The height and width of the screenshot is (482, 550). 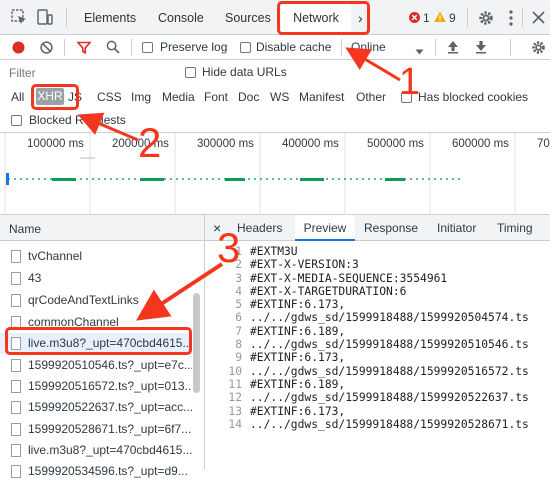 I want to click on code-line: 13 #EXTINF:6.173,, so click(x=287, y=411).